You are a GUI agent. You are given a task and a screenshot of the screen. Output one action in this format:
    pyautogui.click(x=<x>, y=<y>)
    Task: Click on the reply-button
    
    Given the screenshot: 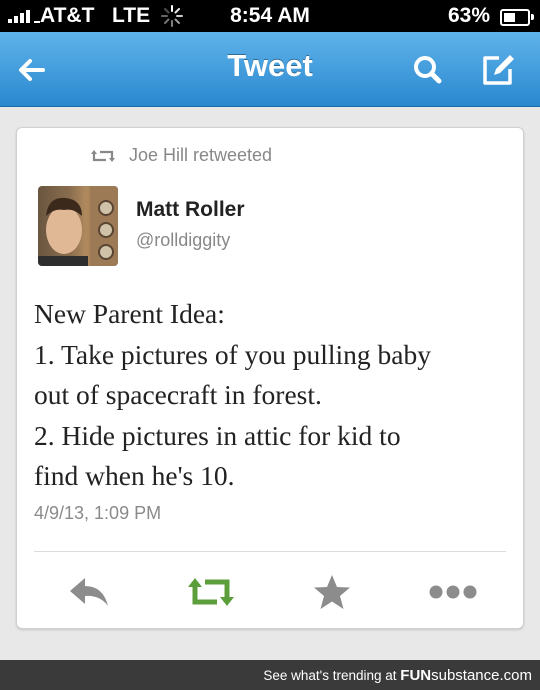 What is the action you would take?
    pyautogui.click(x=89, y=592)
    